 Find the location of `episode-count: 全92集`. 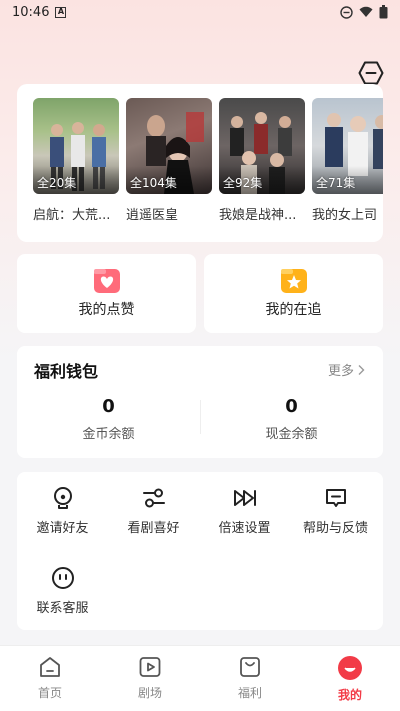

episode-count: 全92集 is located at coordinates (243, 183).